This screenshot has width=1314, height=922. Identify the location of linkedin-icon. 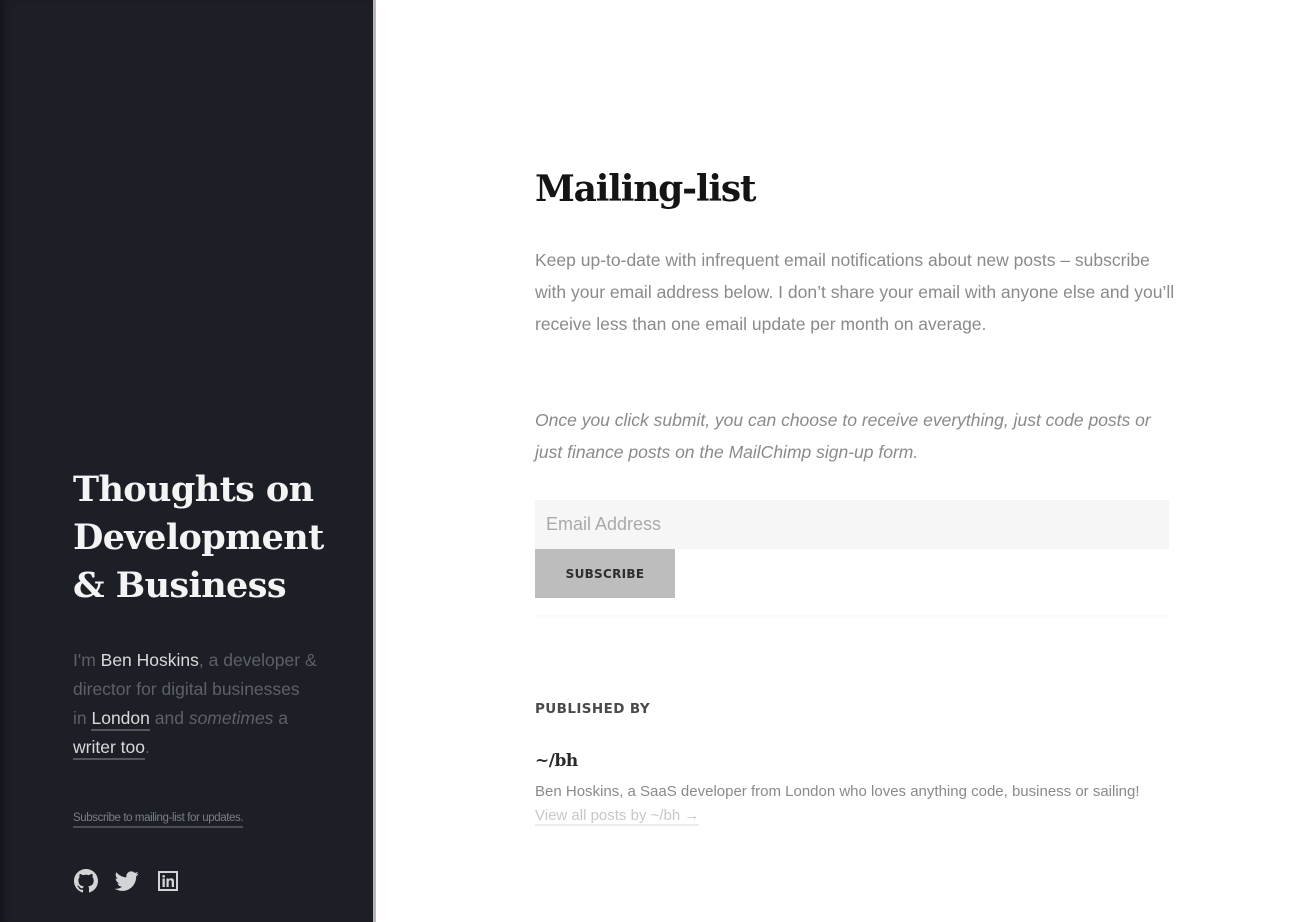
(167, 880).